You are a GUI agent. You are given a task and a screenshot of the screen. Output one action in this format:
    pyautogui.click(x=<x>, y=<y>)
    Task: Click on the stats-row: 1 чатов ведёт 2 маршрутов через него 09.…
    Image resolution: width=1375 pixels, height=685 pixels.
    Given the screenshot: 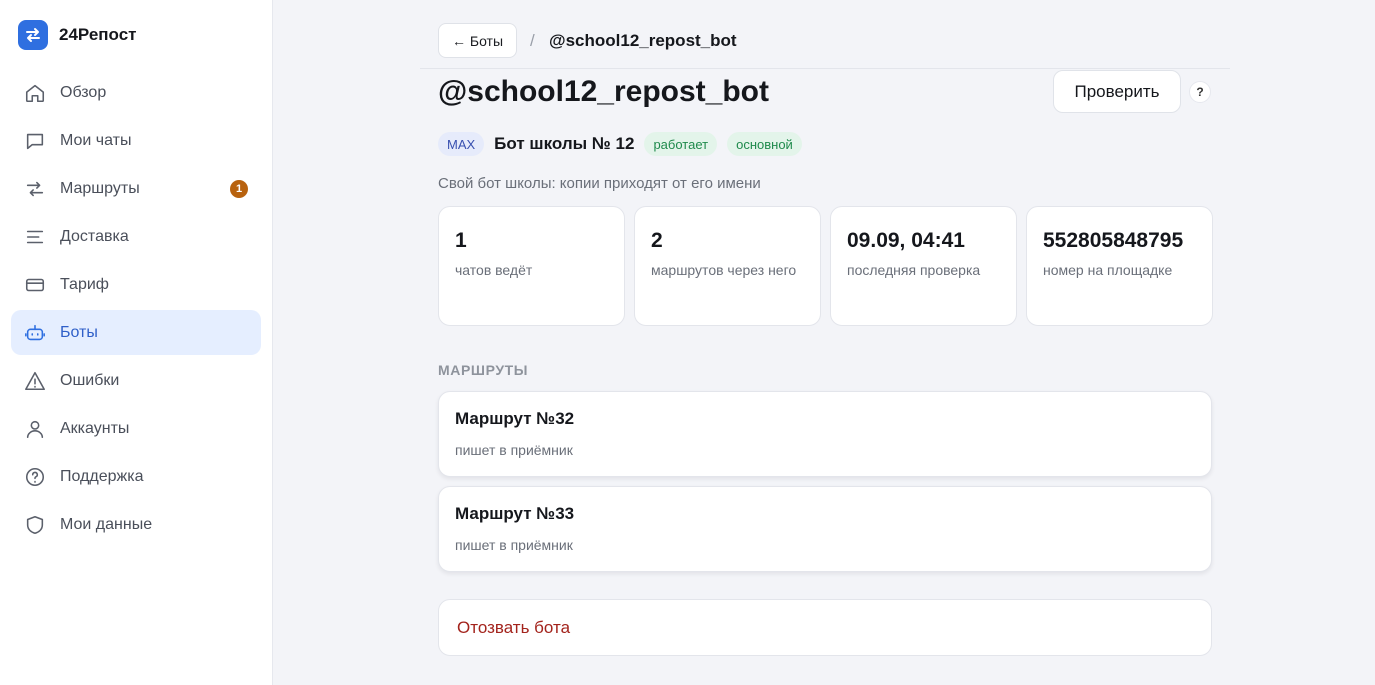 What is the action you would take?
    pyautogui.click(x=825, y=266)
    